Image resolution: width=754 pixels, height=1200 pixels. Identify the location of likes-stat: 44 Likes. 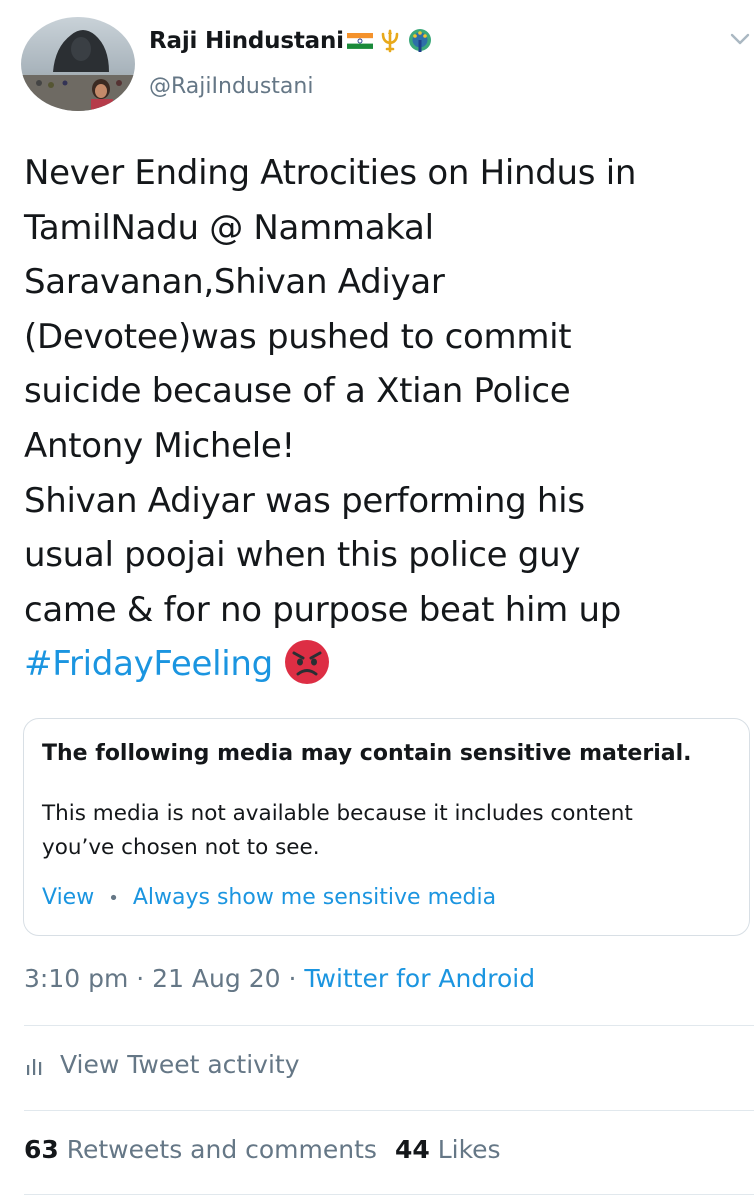
(448, 1149).